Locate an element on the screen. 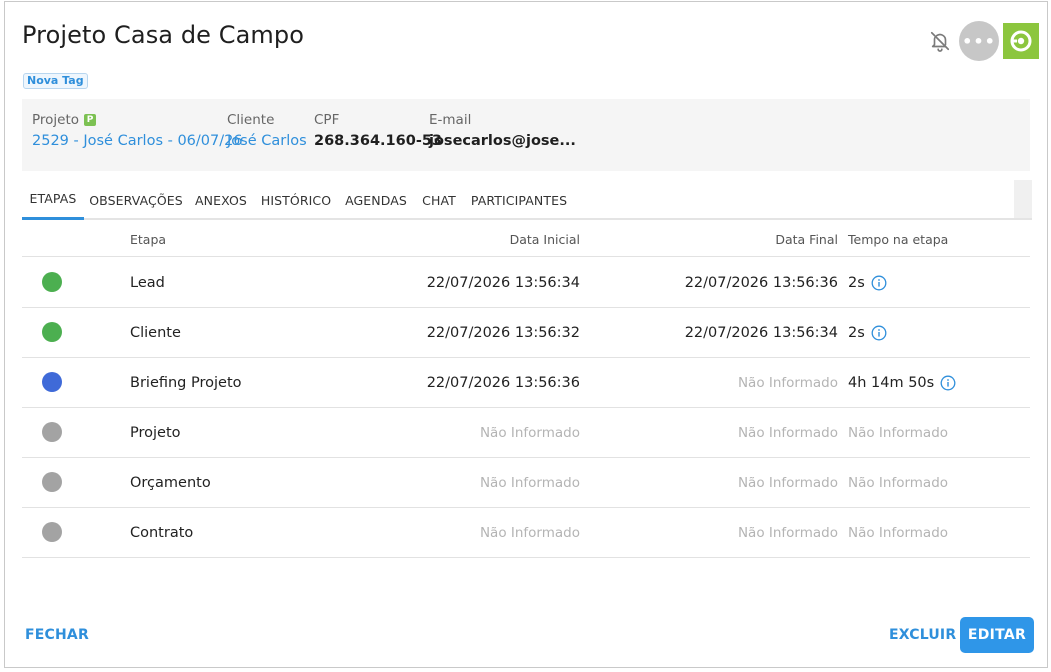  end-date: 22/07/2026 13:56:34 is located at coordinates (710, 332).